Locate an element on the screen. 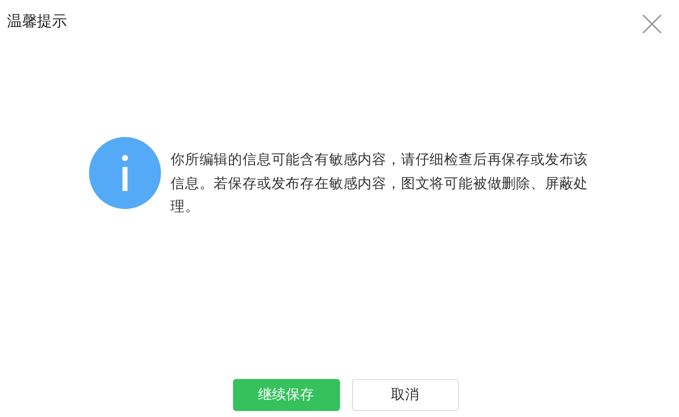 The image size is (679, 417). info-icon is located at coordinates (124, 173).